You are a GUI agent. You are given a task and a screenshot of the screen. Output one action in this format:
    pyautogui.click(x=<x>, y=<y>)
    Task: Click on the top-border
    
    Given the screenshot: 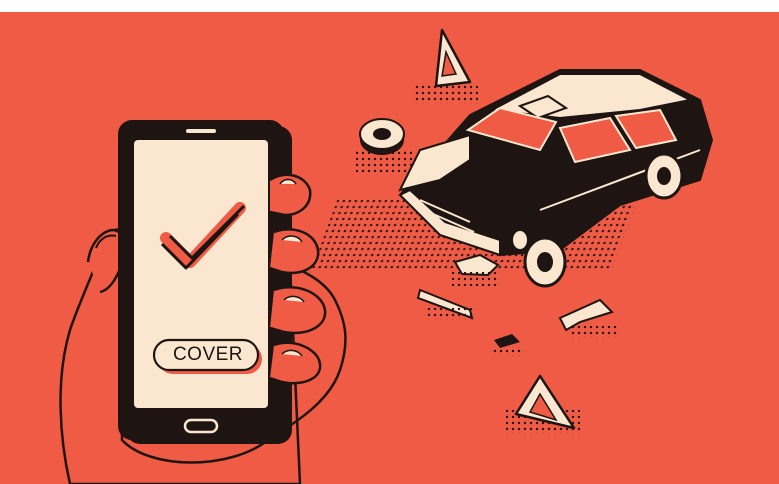 What is the action you would take?
    pyautogui.click(x=389, y=6)
    